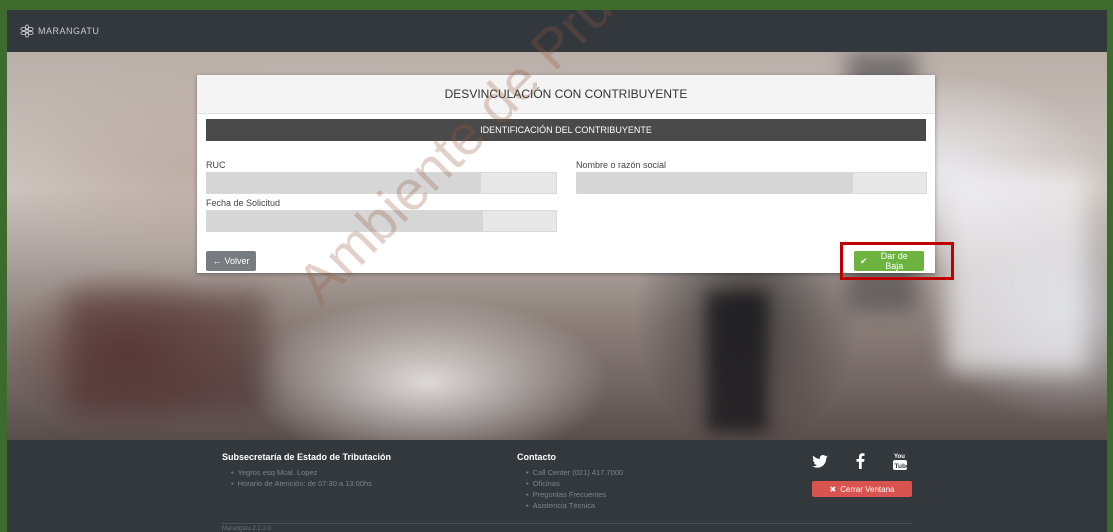 The height and width of the screenshot is (532, 1113). I want to click on nombre-label: Nombre o razón social, so click(621, 165).